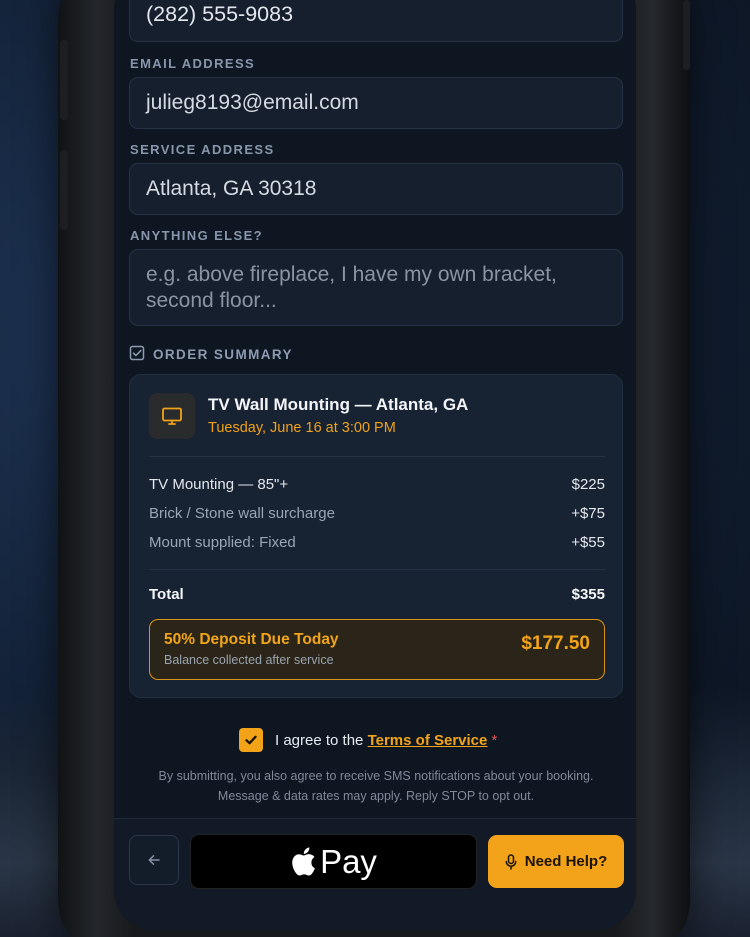 The image size is (750, 937). What do you see at coordinates (219, 484) in the screenshot?
I see `line-item-label: TV Mounting — 85"+` at bounding box center [219, 484].